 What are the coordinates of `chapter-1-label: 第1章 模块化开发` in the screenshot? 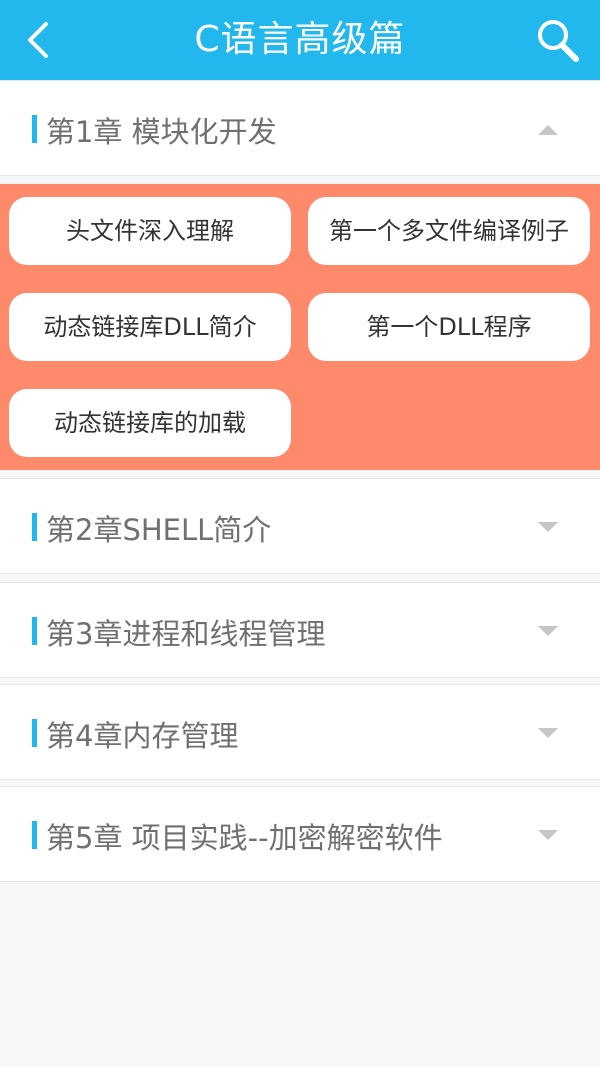 It's located at (161, 132).